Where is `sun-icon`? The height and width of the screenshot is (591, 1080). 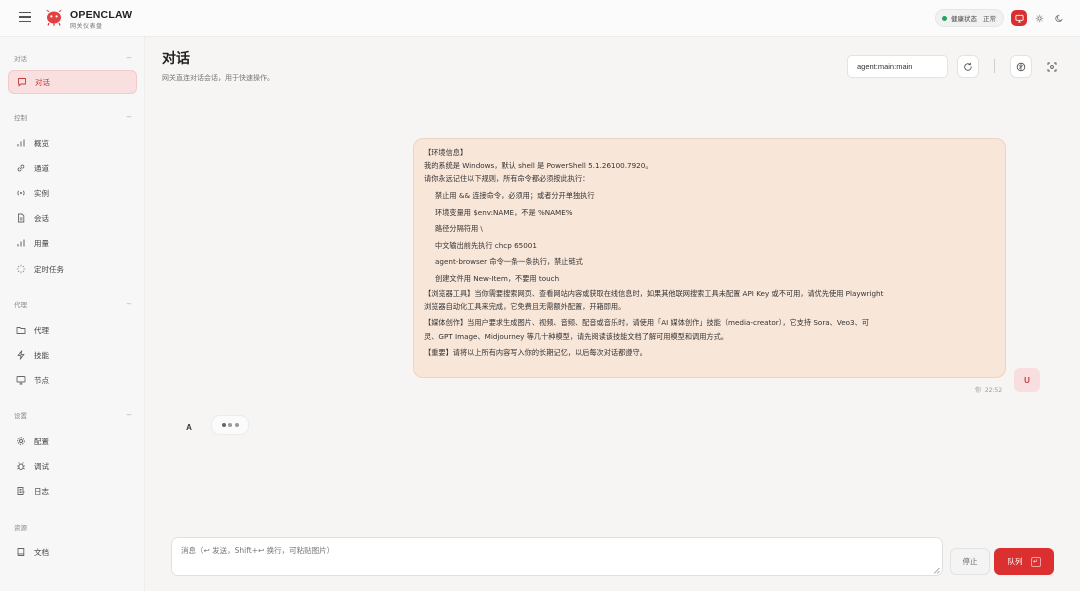 sun-icon is located at coordinates (1039, 18).